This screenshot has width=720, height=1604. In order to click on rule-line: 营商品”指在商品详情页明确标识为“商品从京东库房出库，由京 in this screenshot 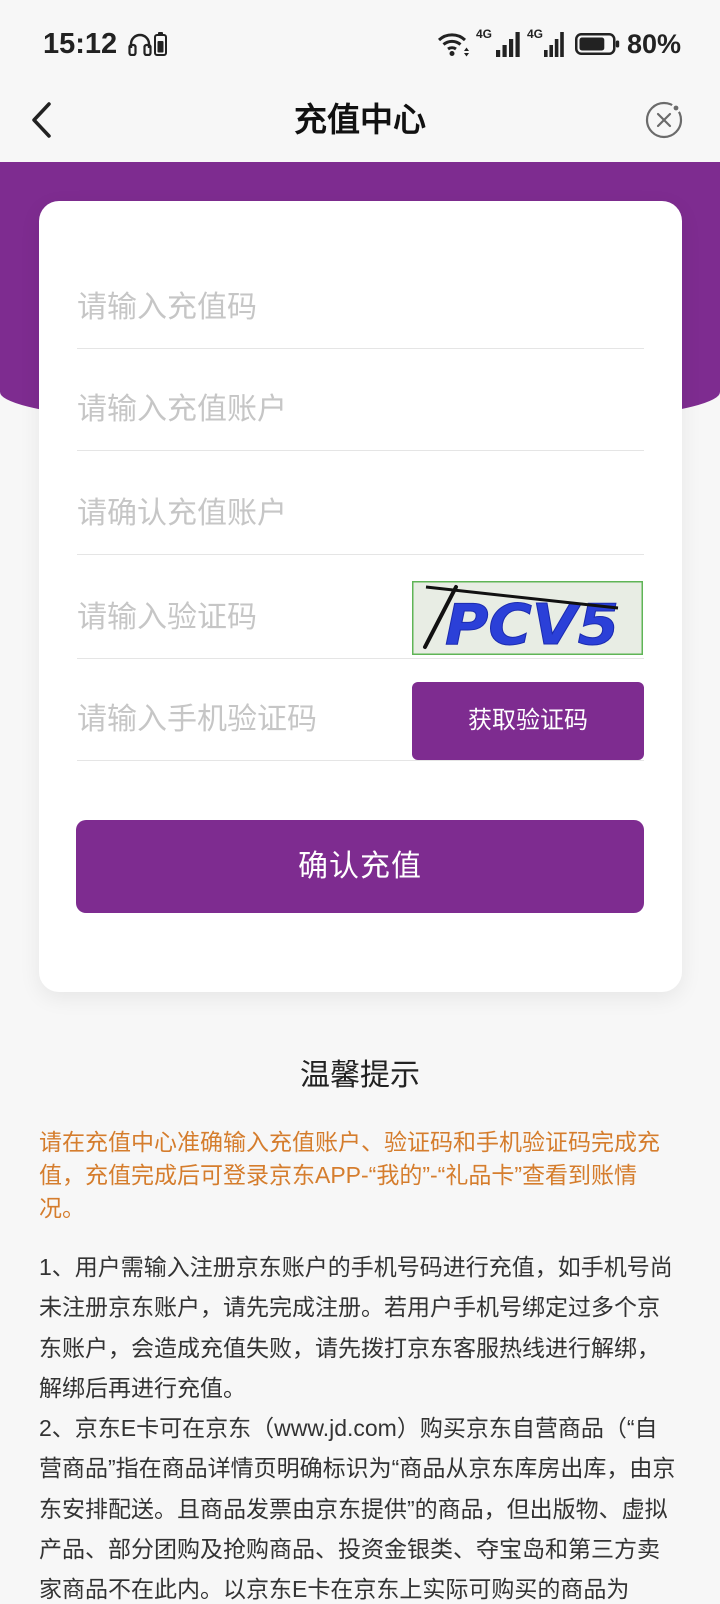, I will do `click(357, 1468)`.